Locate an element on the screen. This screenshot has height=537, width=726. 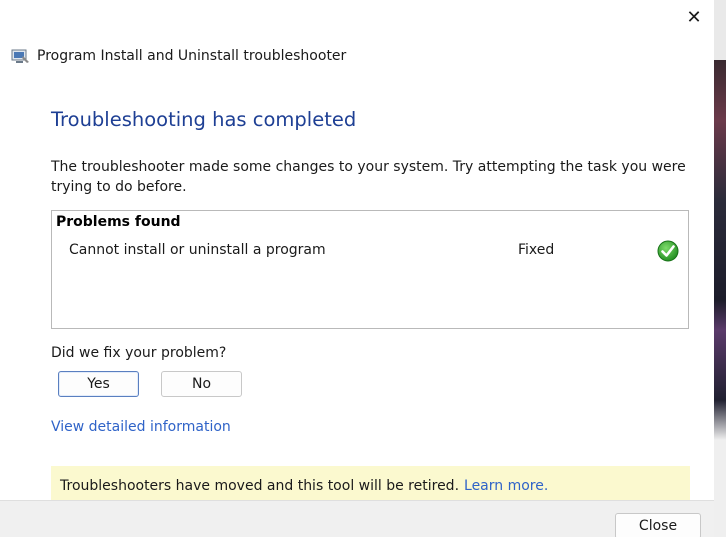
desktop-background is located at coordinates (720, 268).